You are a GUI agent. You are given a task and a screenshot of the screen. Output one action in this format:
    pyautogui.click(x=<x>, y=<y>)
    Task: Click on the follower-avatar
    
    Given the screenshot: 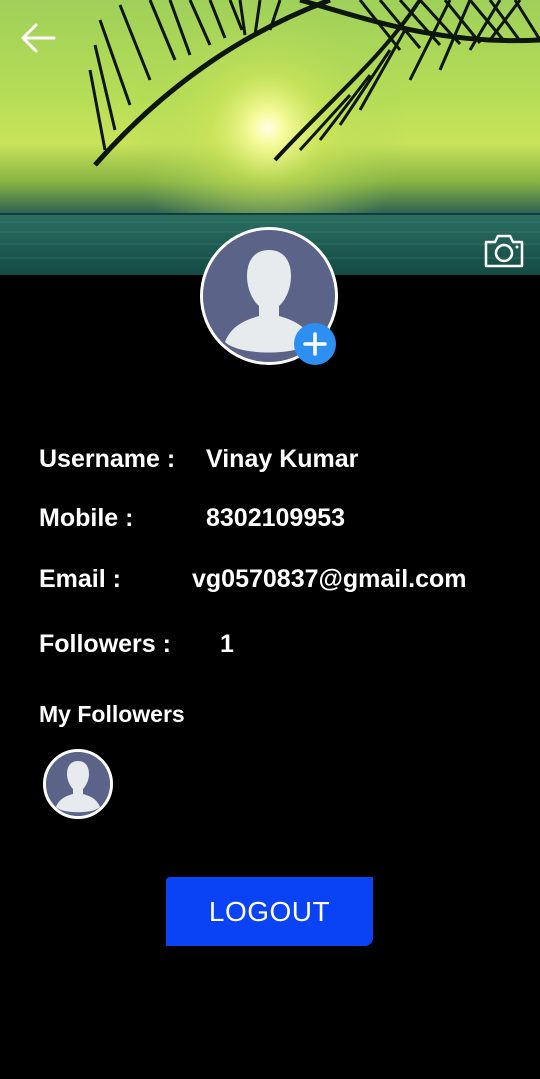 What is the action you would take?
    pyautogui.click(x=78, y=784)
    